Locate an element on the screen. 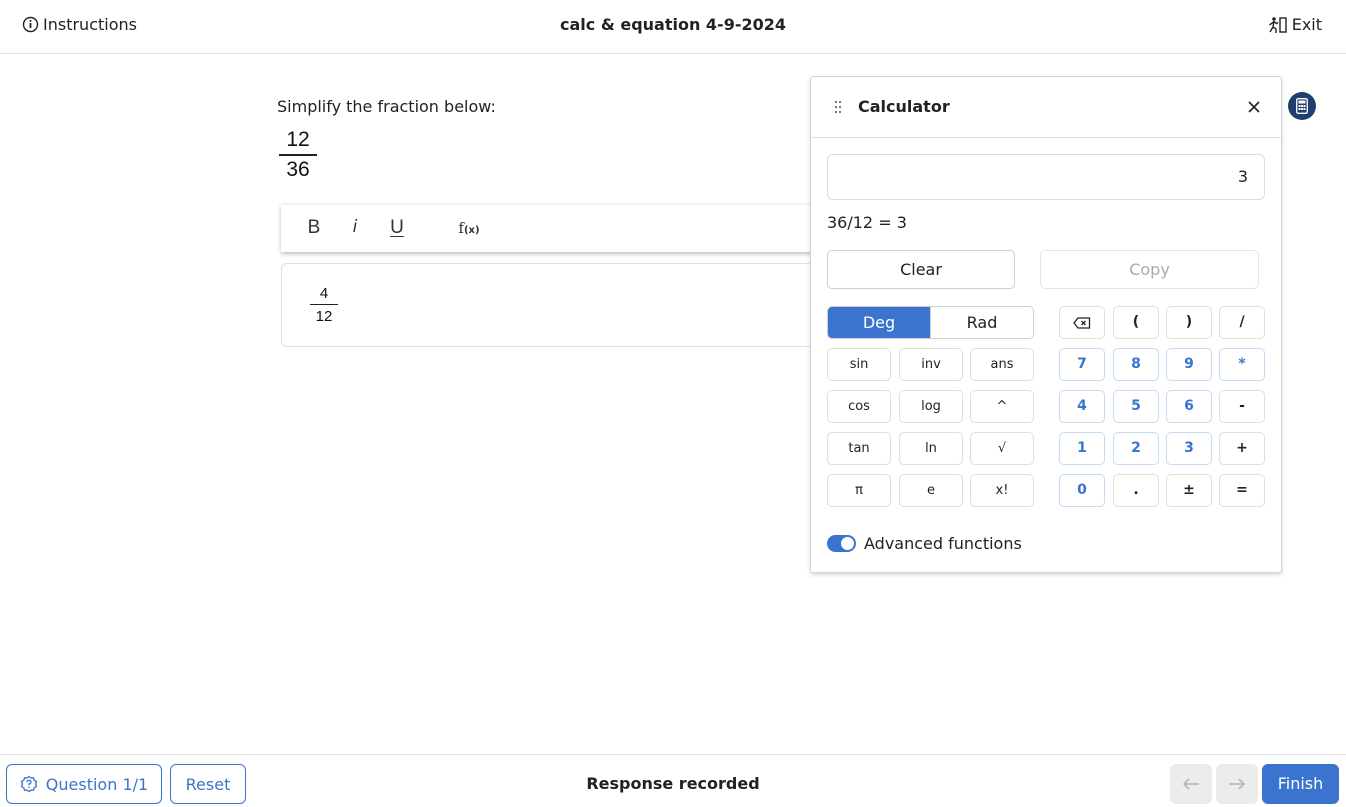  exit-label: Exit is located at coordinates (1306, 24).